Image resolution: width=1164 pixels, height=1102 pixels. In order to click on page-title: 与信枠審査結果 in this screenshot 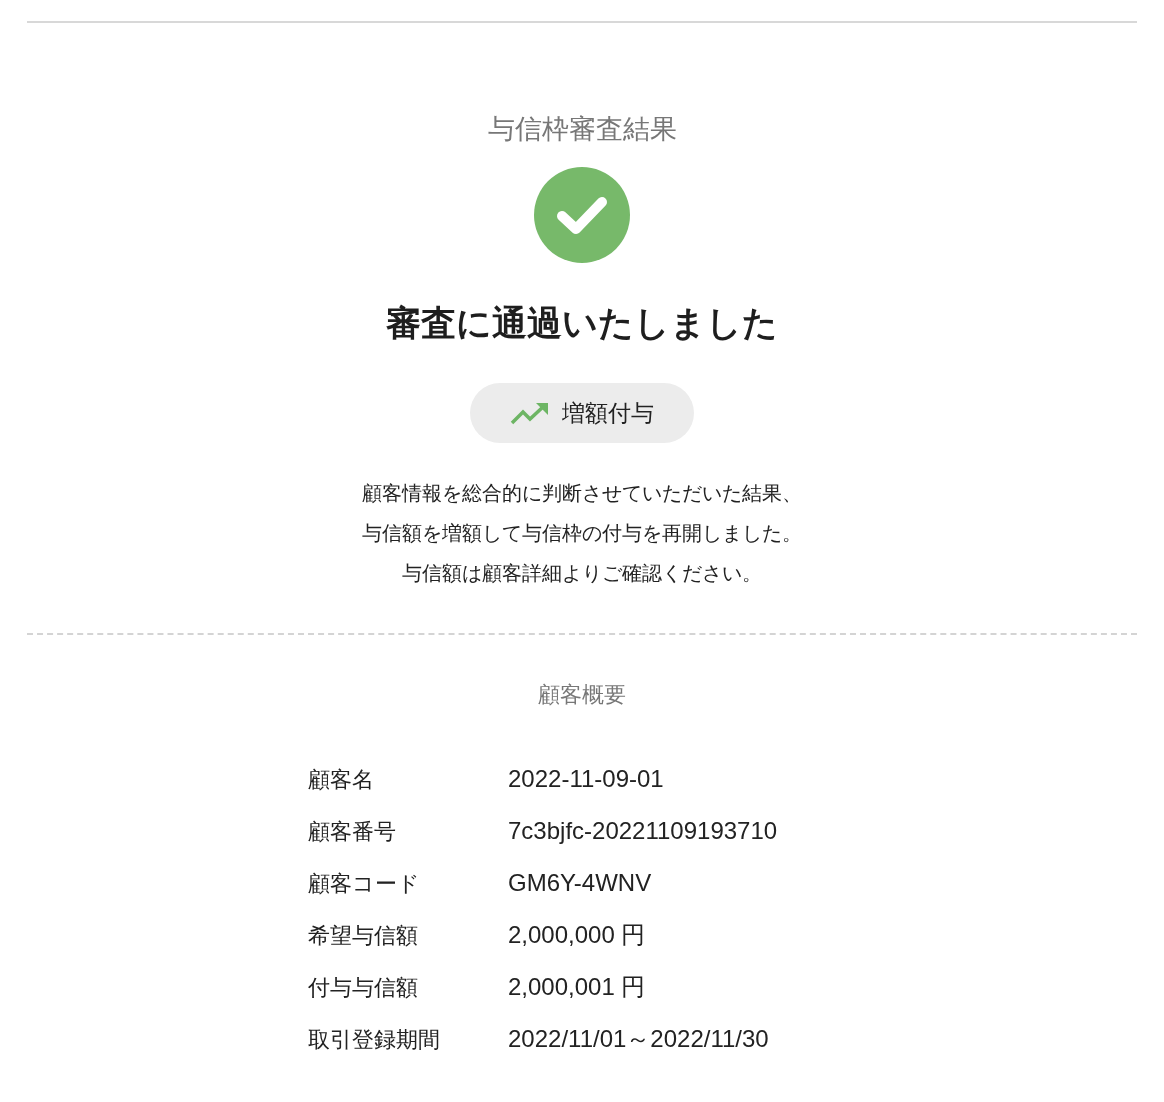, I will do `click(582, 129)`.